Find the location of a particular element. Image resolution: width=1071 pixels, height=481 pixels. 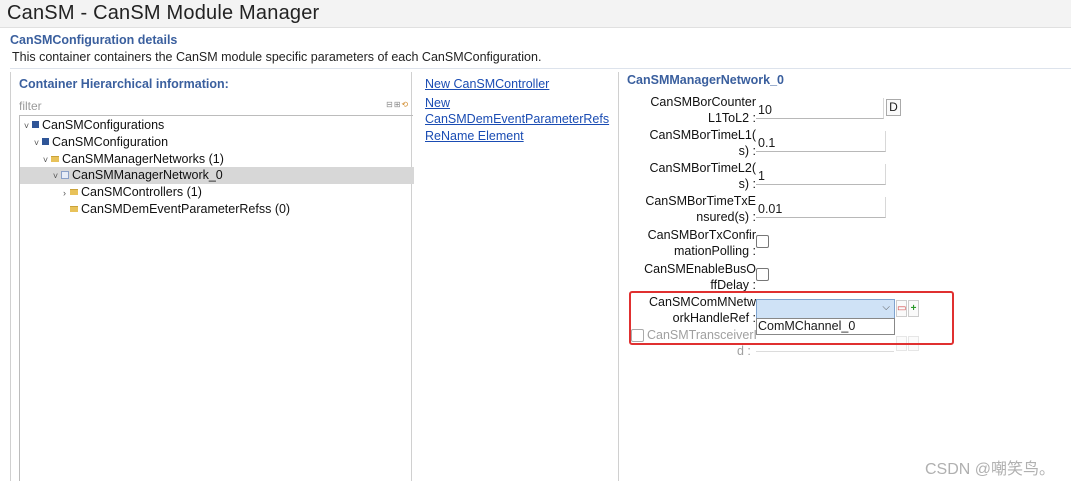

tree-node-dem-event-refs: CanSMDemEventParameterRefss (0) is located at coordinates (179, 209).